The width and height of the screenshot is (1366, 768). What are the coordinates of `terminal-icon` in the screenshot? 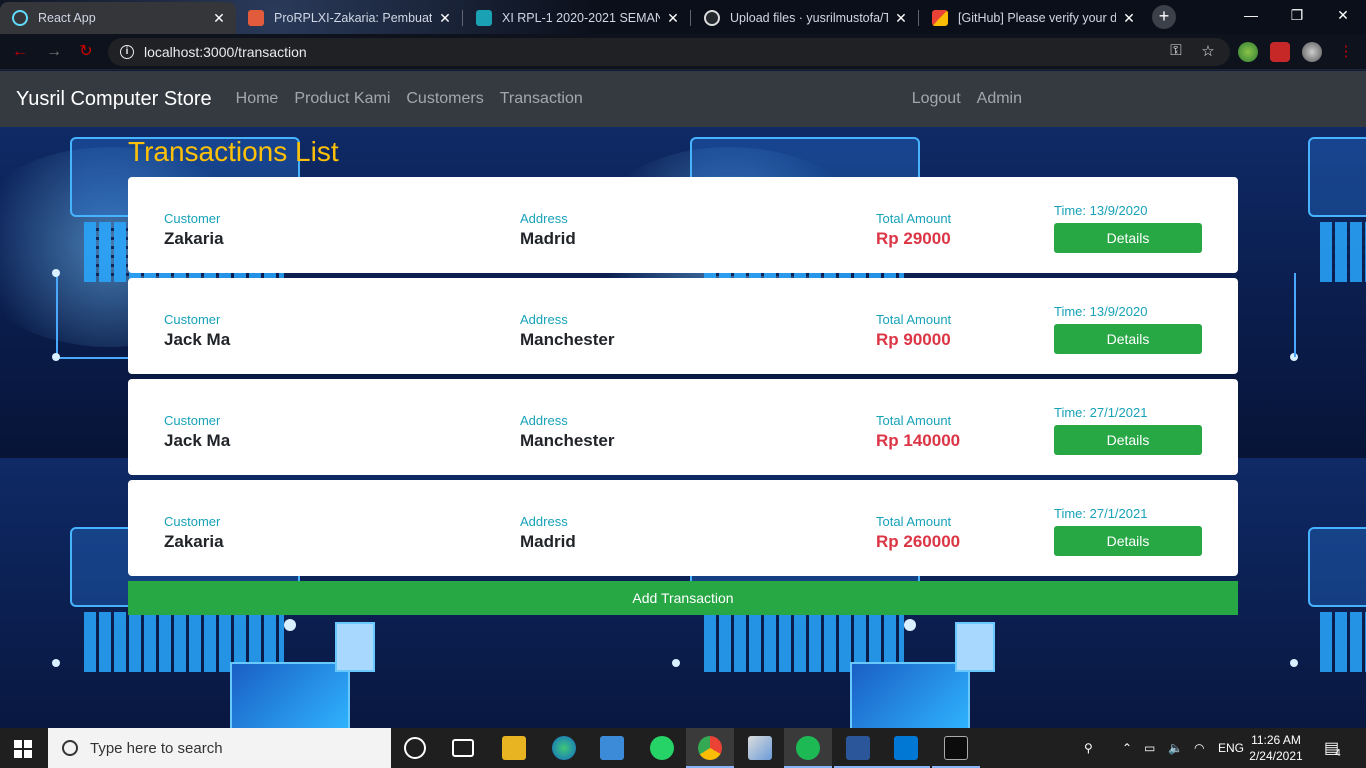 It's located at (956, 748).